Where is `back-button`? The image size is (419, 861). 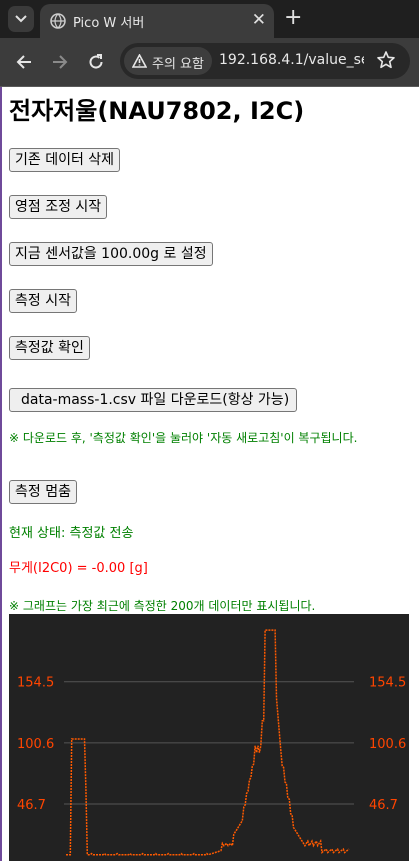 back-button is located at coordinates (24, 62).